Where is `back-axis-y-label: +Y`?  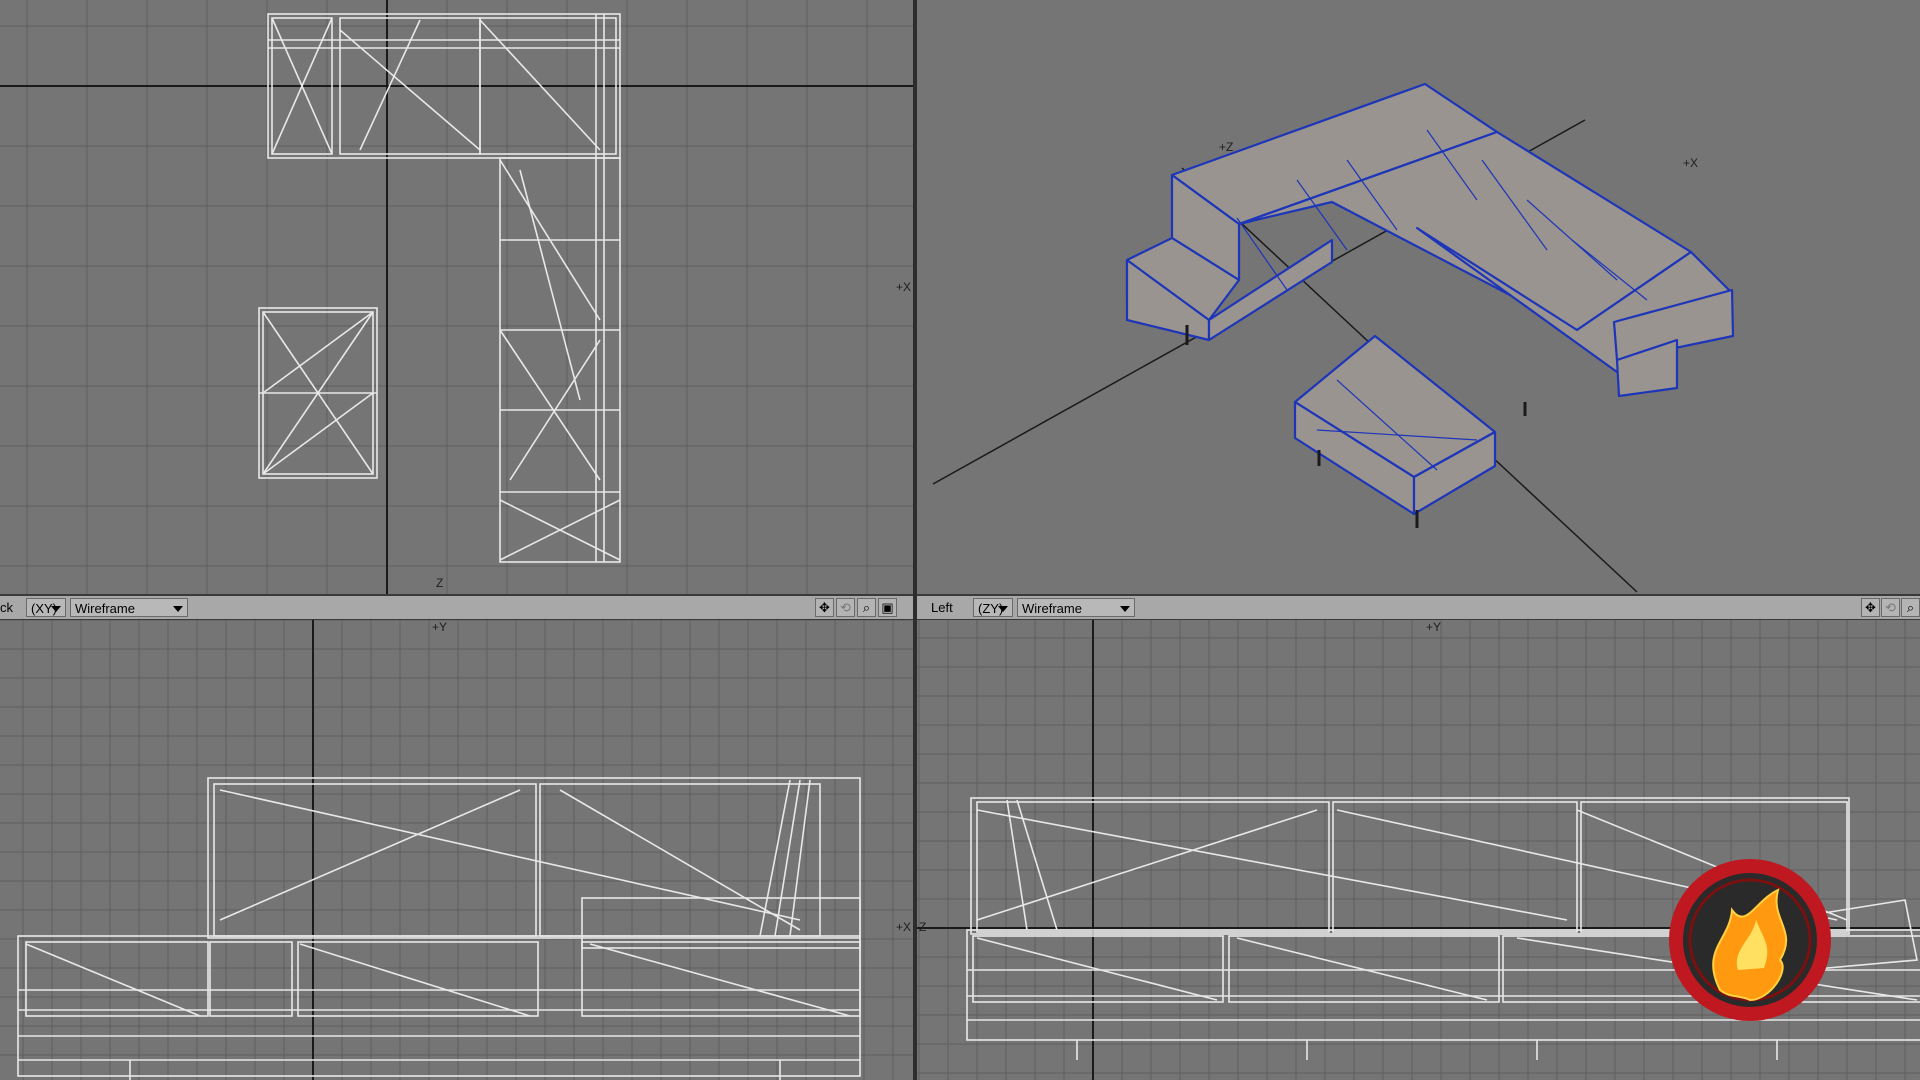 back-axis-y-label: +Y is located at coordinates (440, 627).